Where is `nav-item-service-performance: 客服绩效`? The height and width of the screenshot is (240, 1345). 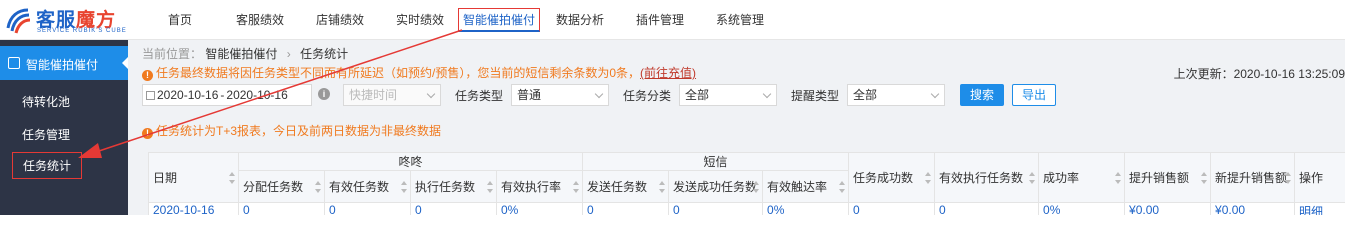
nav-item-service-performance: 客服绩效 is located at coordinates (260, 19).